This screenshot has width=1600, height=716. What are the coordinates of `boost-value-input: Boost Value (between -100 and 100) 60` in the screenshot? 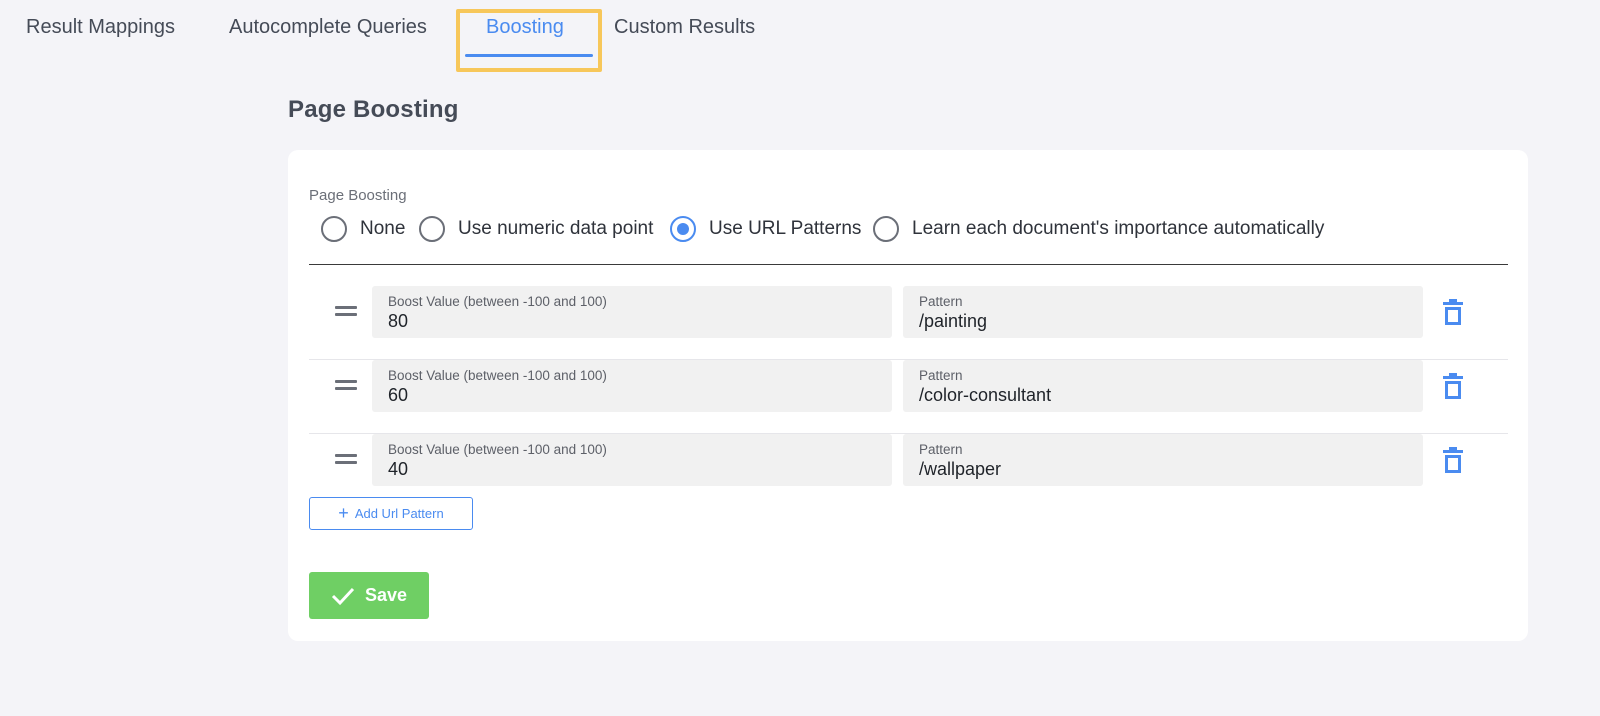 It's located at (632, 386).